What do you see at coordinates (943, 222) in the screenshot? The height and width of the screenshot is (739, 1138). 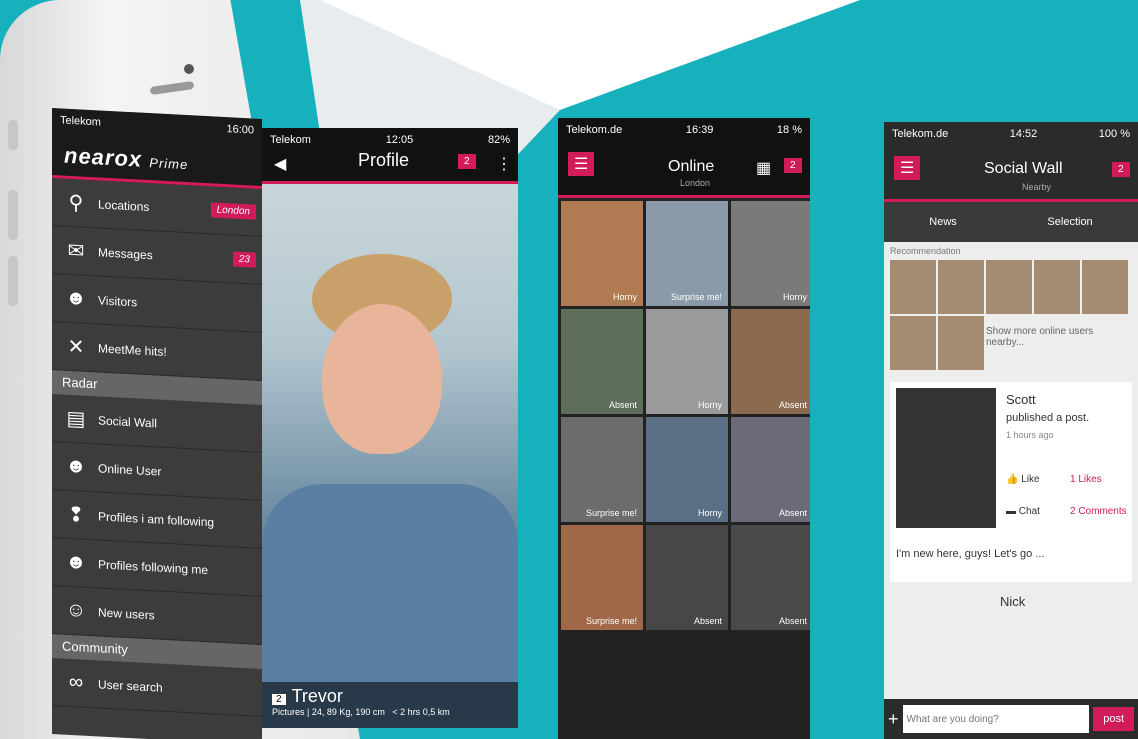 I see `tab-news: News` at bounding box center [943, 222].